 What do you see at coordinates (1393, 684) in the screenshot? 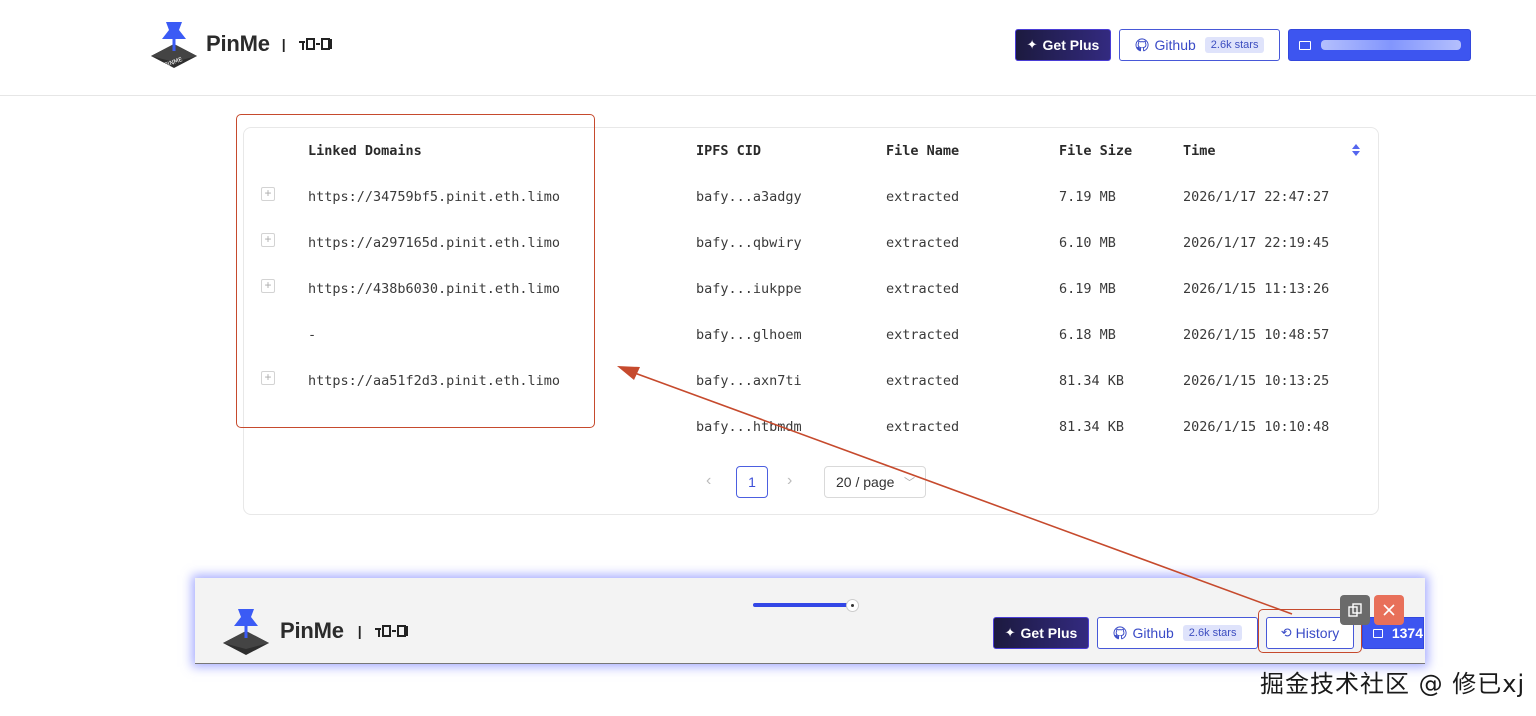
I see `watermark-text: 掘金技术社区 @ 修已xj` at bounding box center [1393, 684].